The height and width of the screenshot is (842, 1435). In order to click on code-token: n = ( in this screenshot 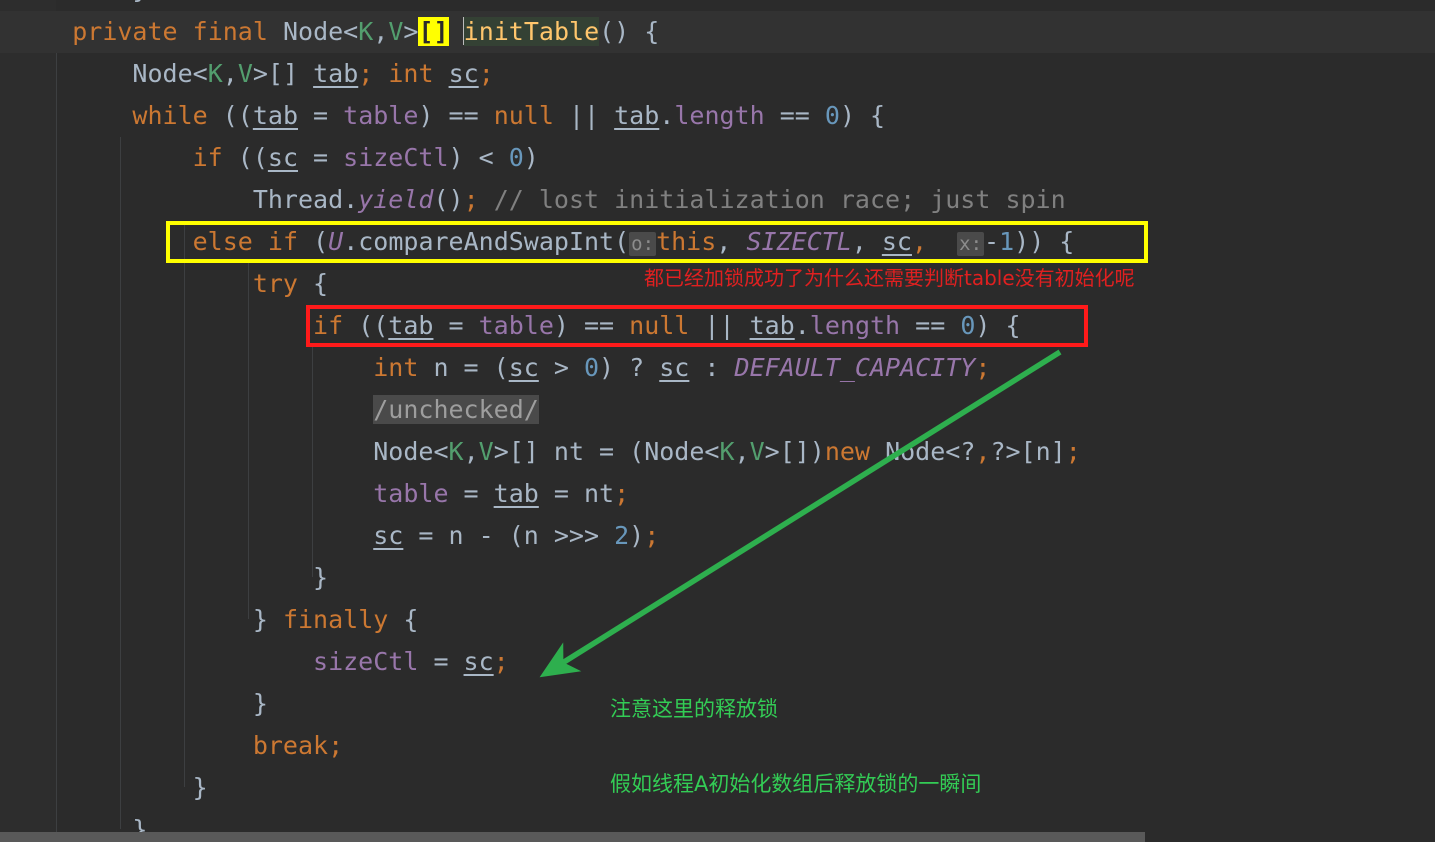, I will do `click(463, 367)`.